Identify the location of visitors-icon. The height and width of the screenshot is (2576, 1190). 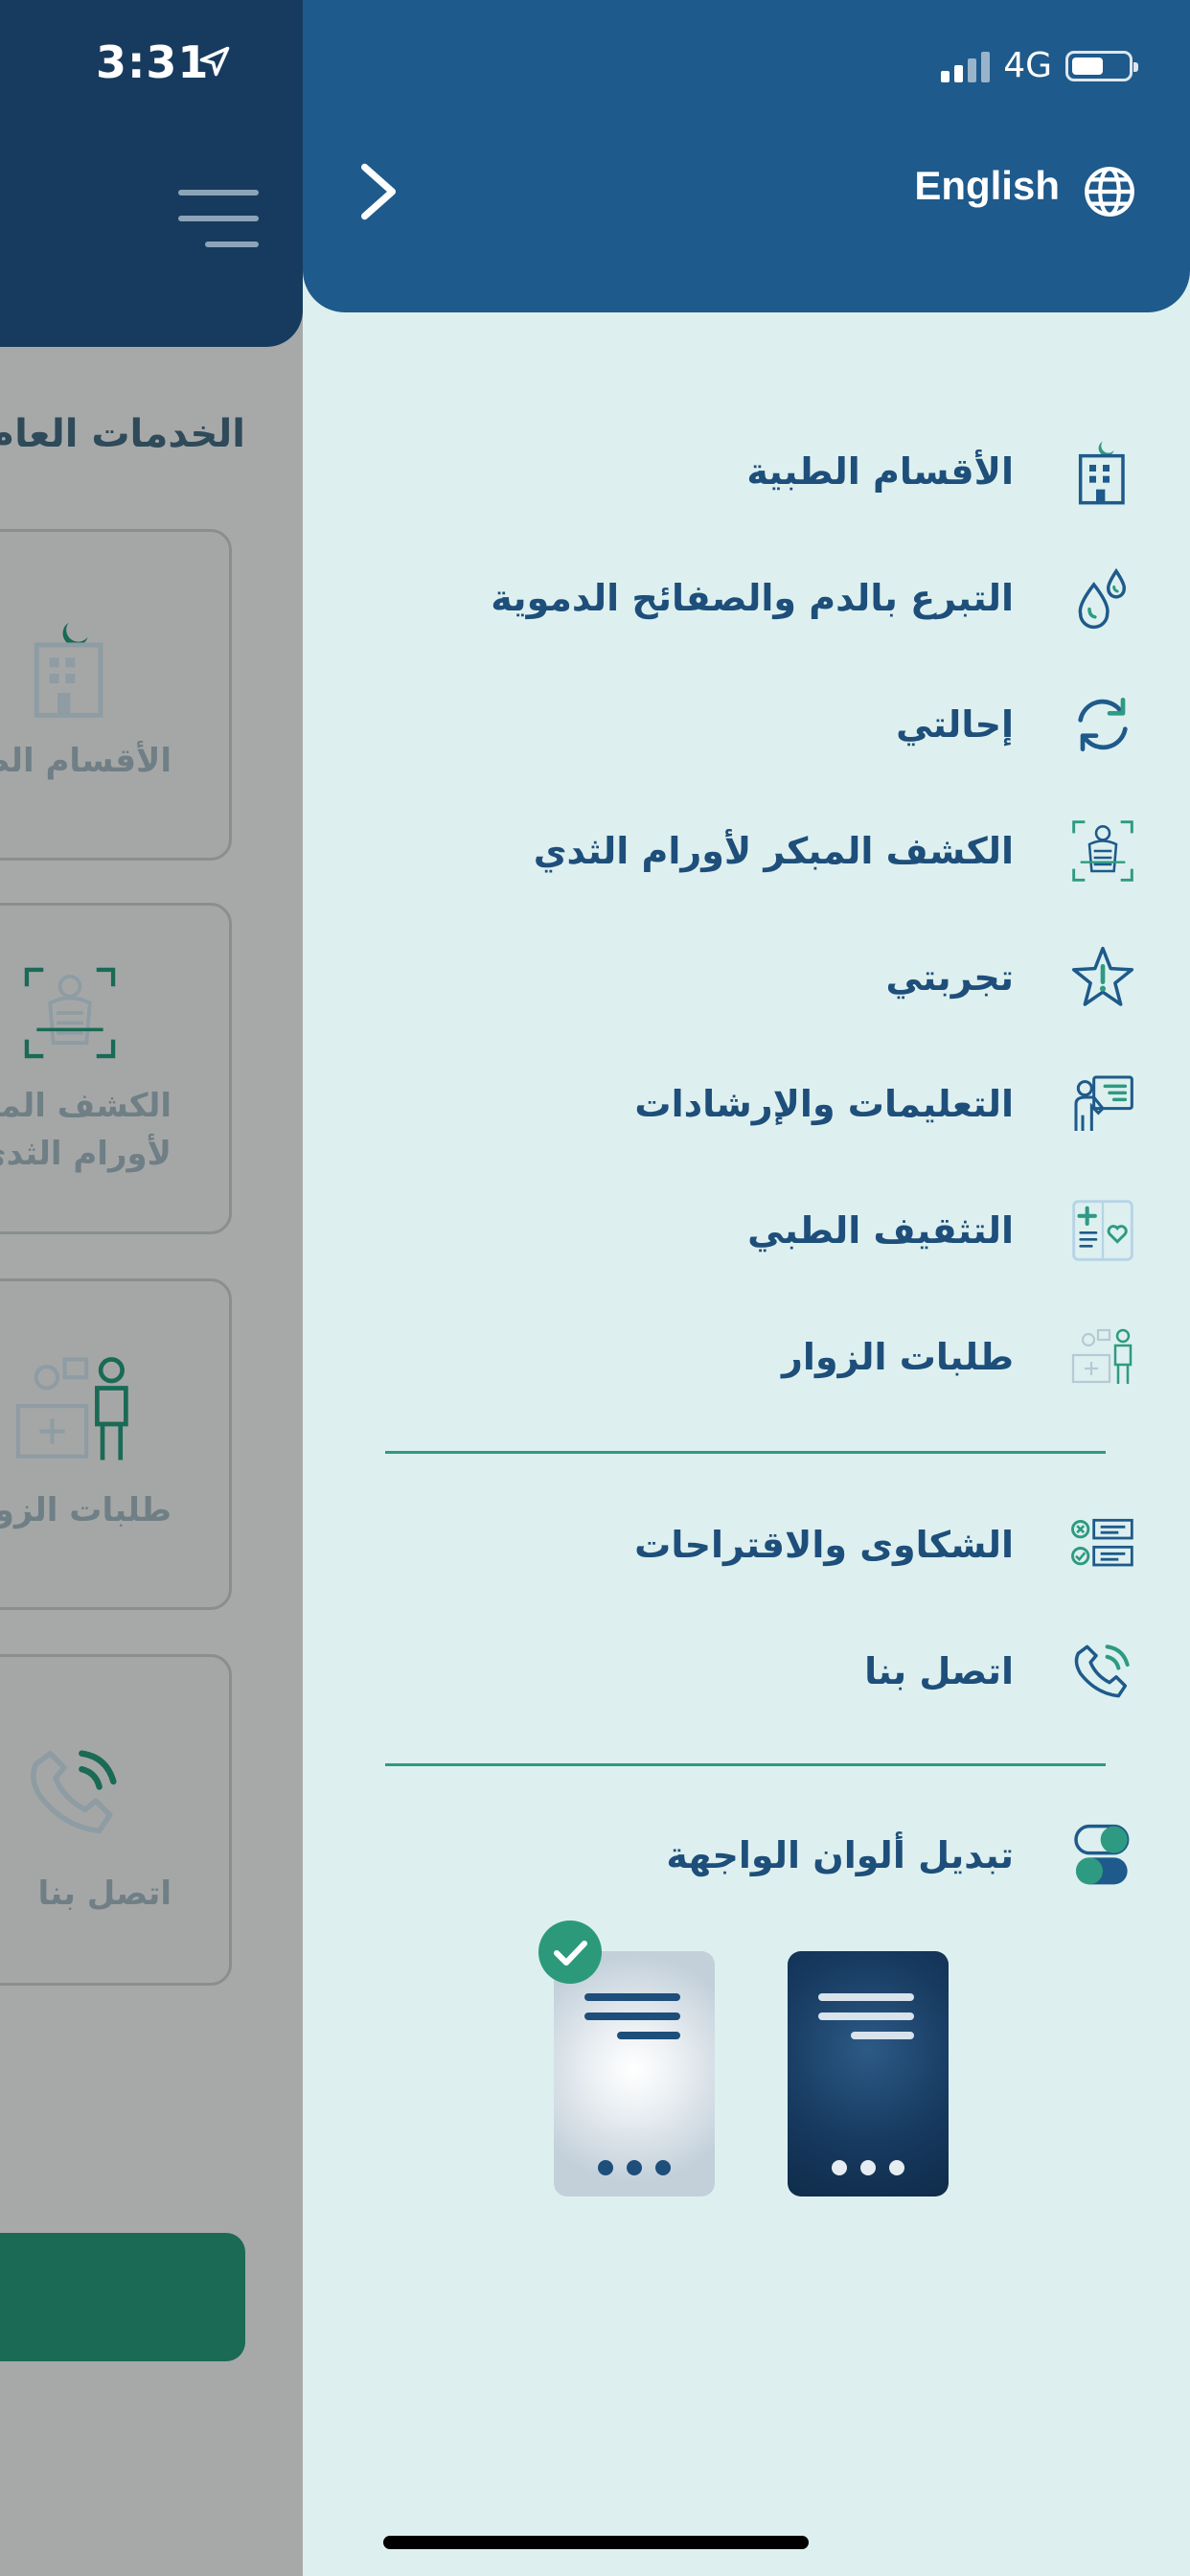
(1102, 1356).